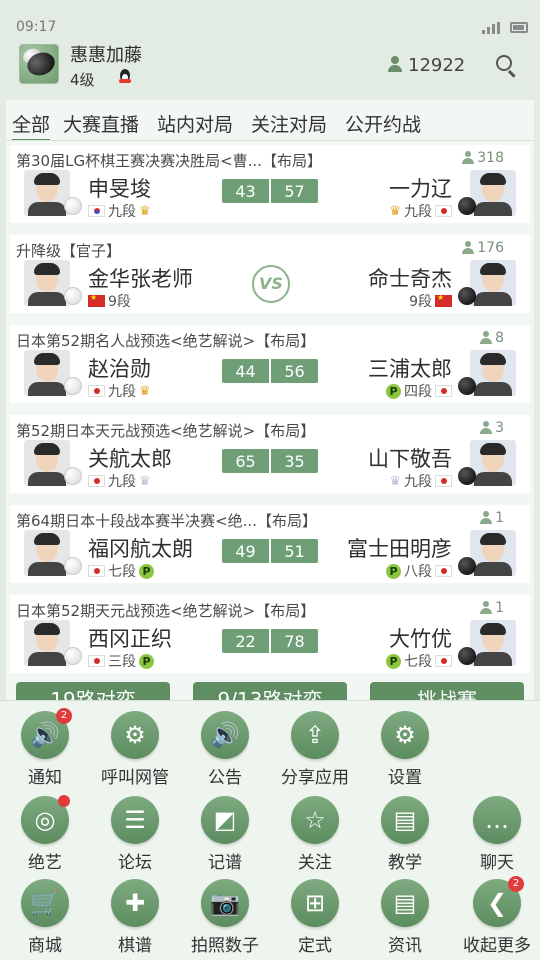 The width and height of the screenshot is (540, 960). I want to click on player-rank: 八段, so click(418, 572).